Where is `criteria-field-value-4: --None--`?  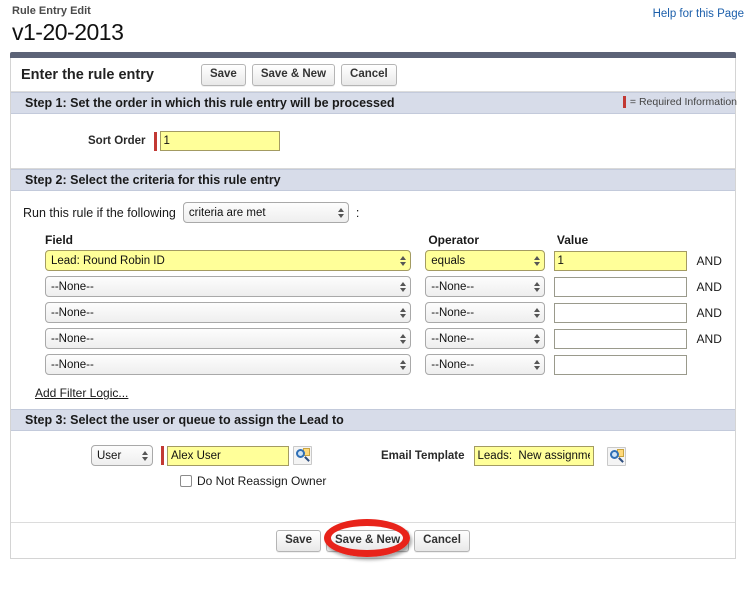 criteria-field-value-4: --None-- is located at coordinates (72, 338).